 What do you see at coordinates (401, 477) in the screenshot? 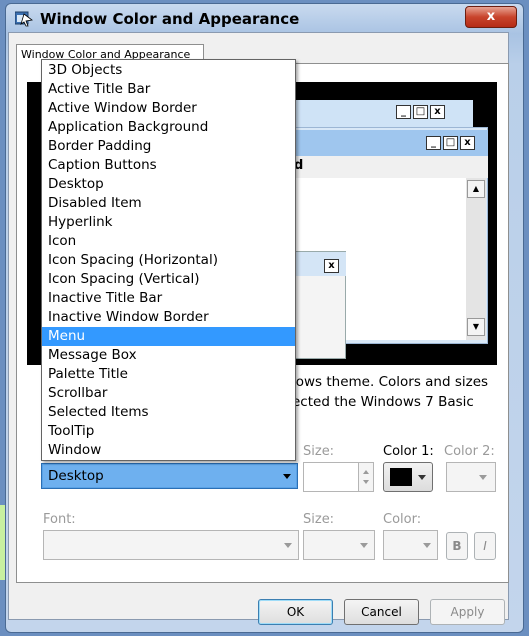
I see `color1-swatch` at bounding box center [401, 477].